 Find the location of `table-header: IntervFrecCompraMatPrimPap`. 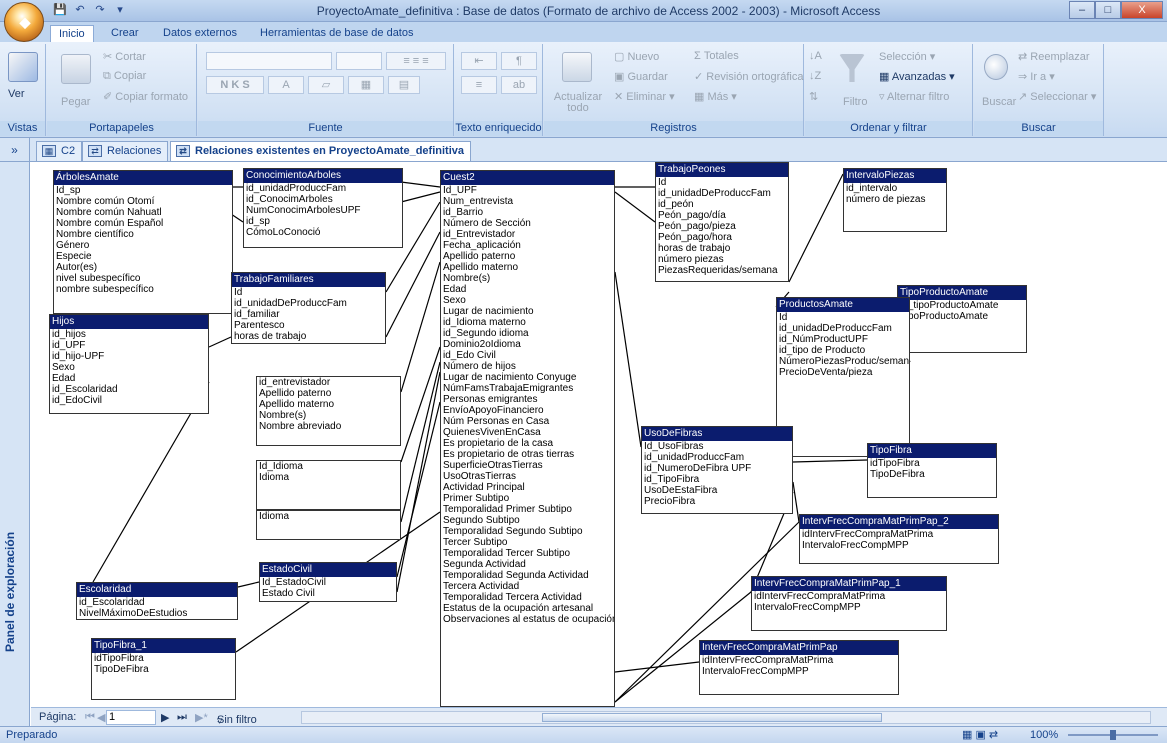

table-header: IntervFrecCompraMatPrimPap is located at coordinates (799, 648).